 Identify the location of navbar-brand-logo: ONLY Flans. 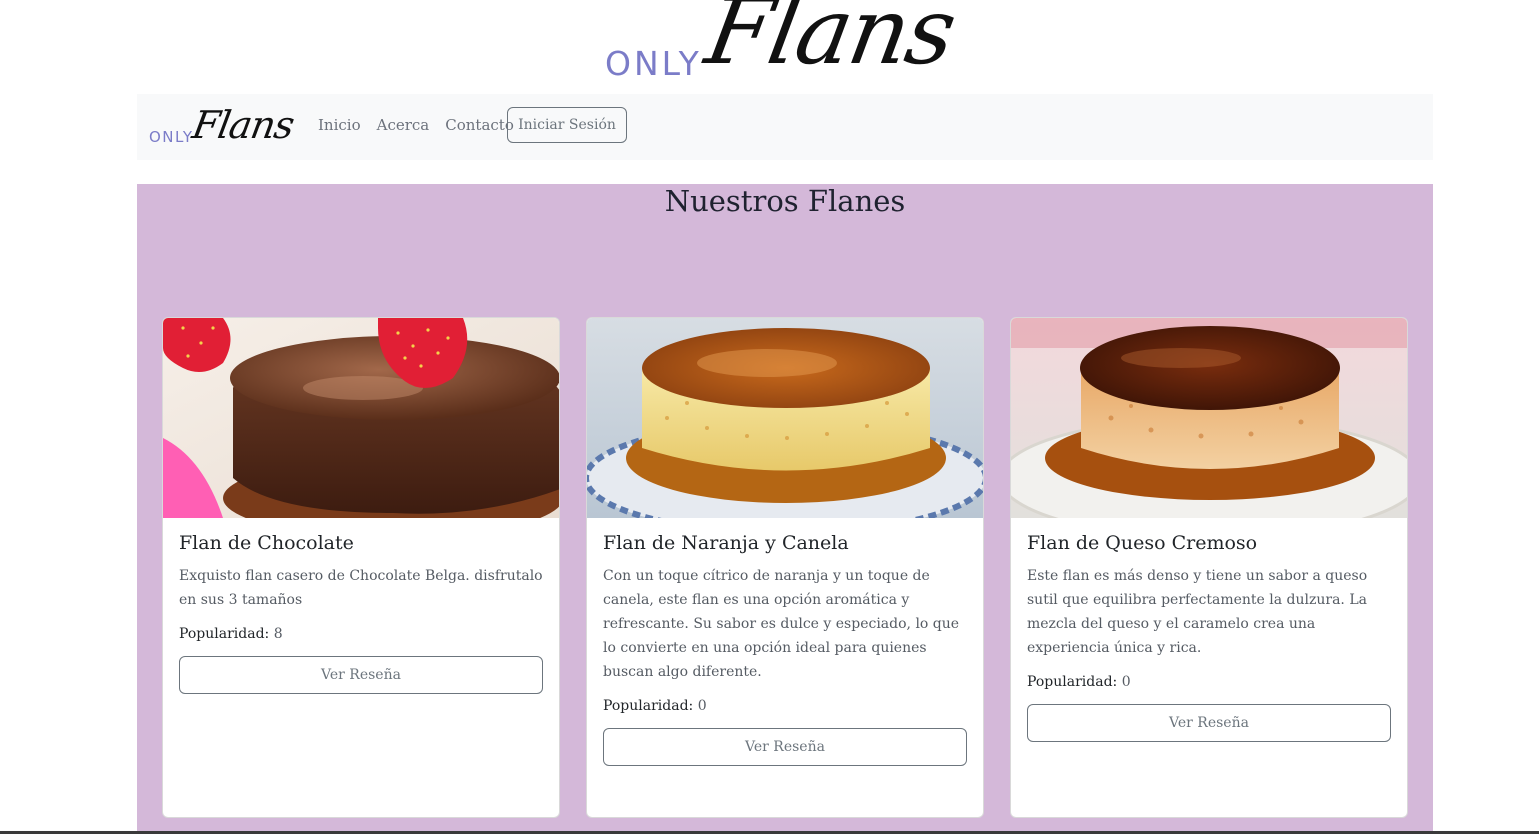
(223, 126).